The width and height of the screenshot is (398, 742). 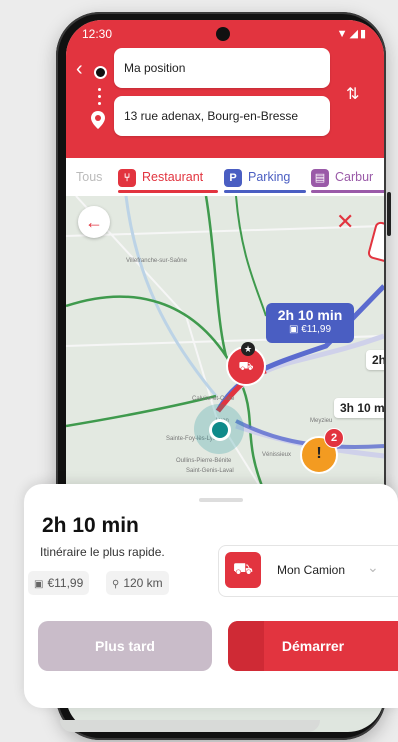 I want to click on fork-knife-icon: ⑂, so click(x=127, y=177).